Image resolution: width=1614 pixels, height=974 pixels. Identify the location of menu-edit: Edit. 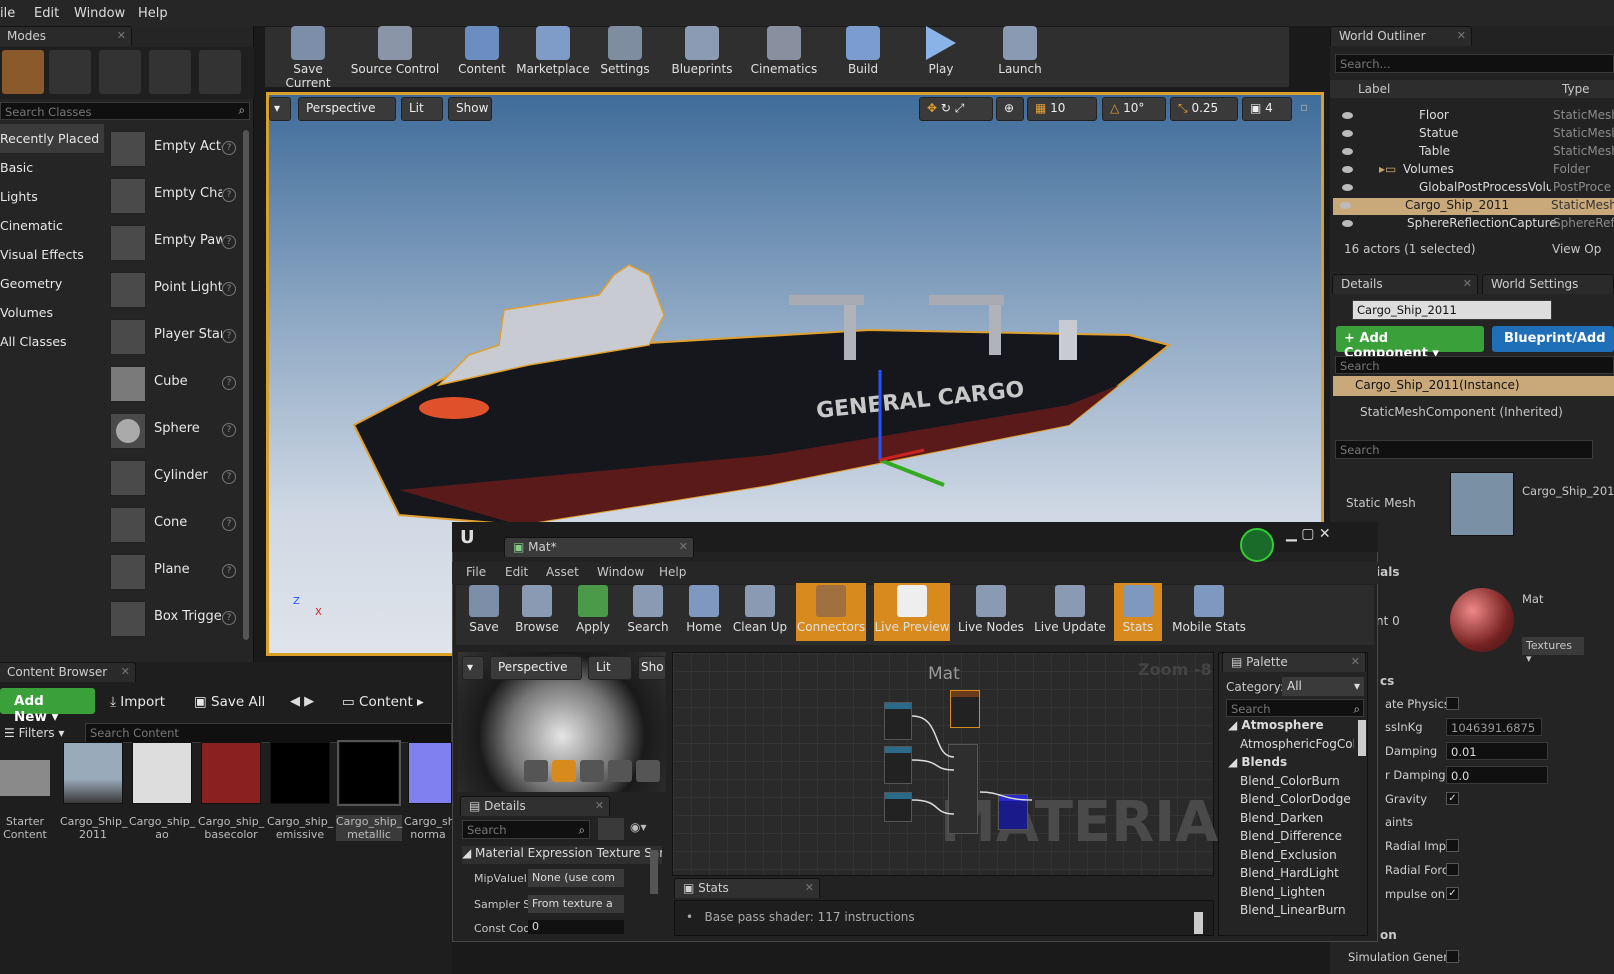
(46, 13).